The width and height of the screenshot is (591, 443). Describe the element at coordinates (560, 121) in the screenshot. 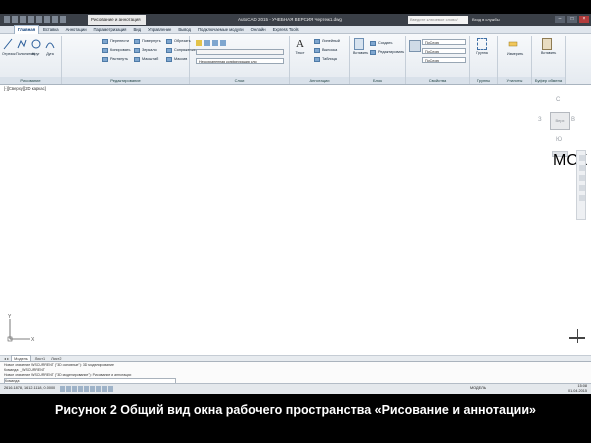

I see `viewcube-face: Верх` at that location.